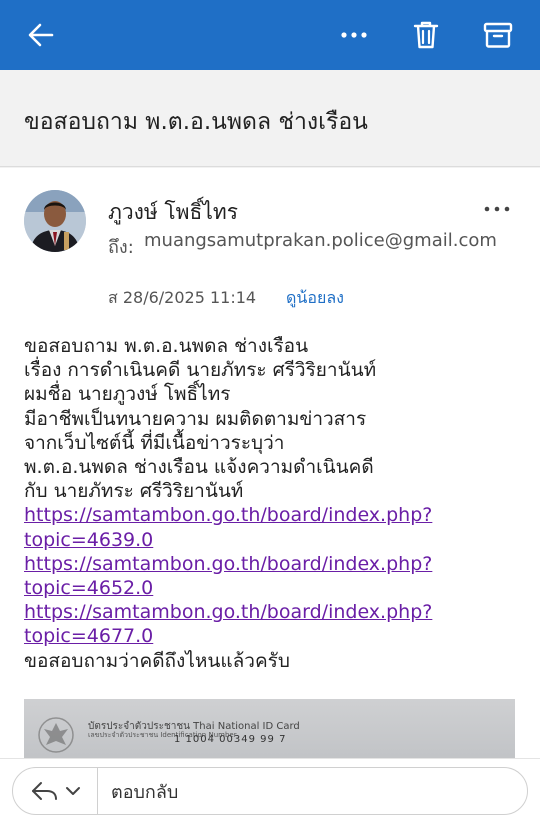 This screenshot has height=828, width=540. I want to click on garuda-emblem-icon, so click(56, 735).